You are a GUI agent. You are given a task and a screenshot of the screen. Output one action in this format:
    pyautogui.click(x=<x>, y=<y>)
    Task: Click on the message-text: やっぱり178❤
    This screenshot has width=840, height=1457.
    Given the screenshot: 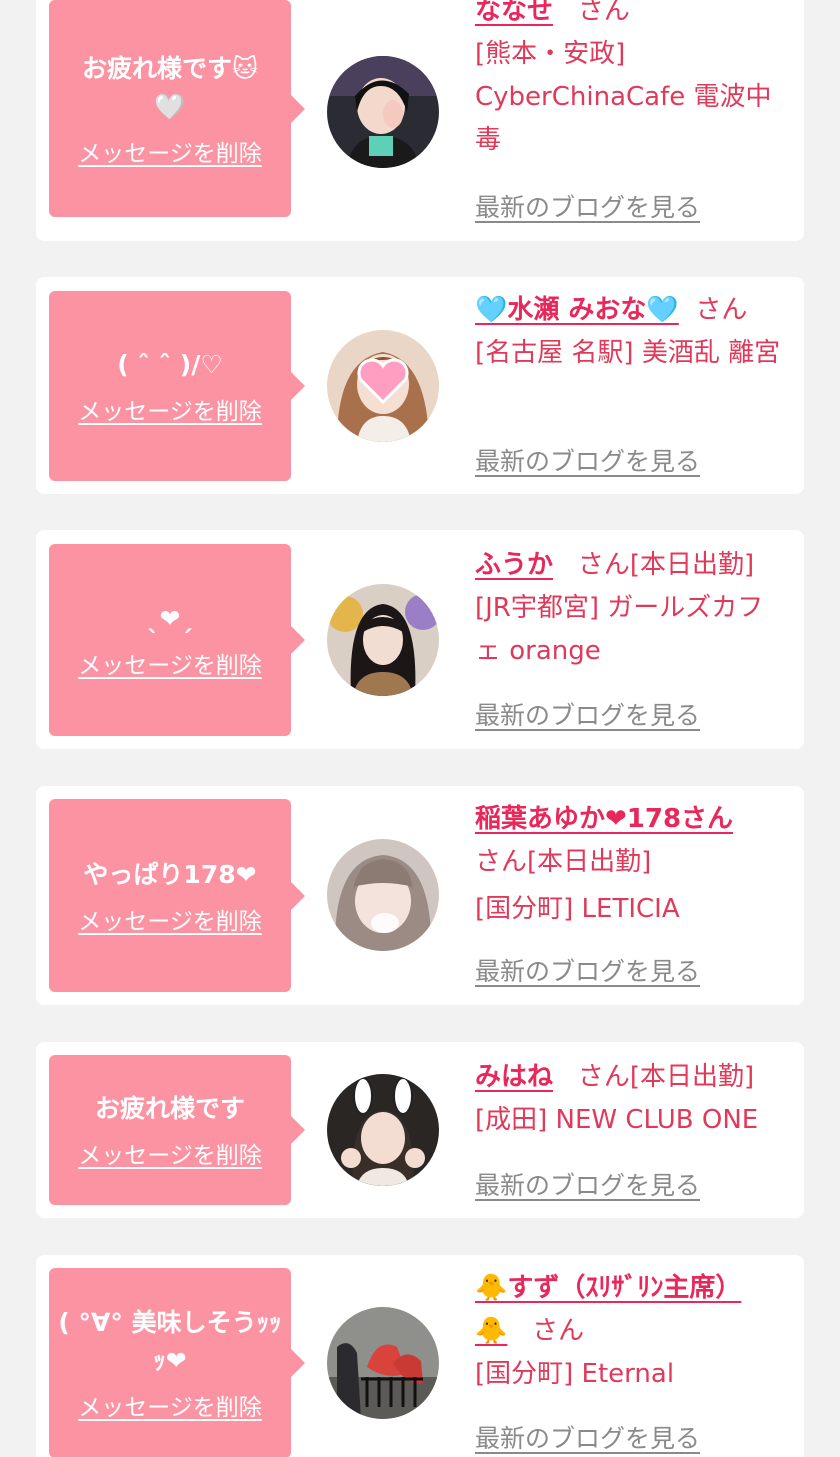 What is the action you would take?
    pyautogui.click(x=170, y=874)
    